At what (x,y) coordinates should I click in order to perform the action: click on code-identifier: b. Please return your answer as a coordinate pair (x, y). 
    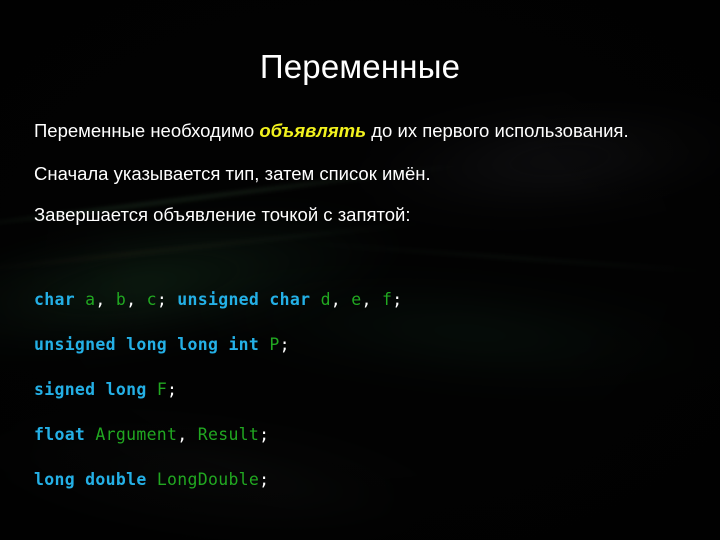
    Looking at the image, I should click on (121, 299).